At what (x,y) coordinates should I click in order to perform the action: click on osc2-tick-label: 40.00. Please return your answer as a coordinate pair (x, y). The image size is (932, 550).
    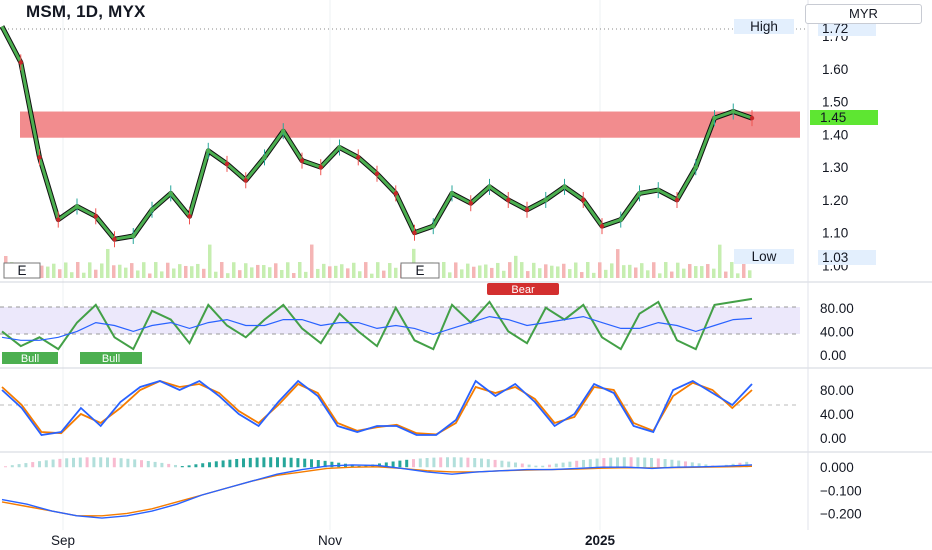
    Looking at the image, I should click on (837, 414).